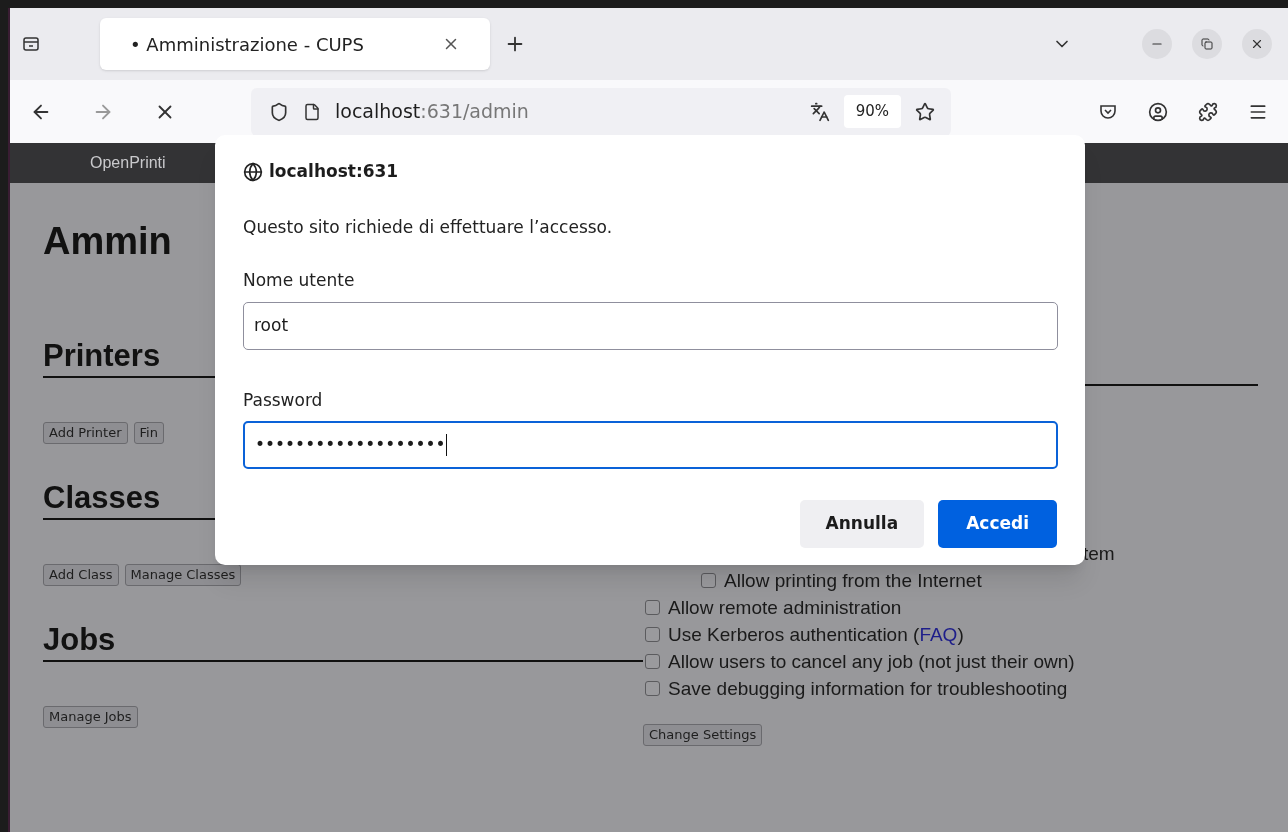 The image size is (1288, 832). I want to click on page-button: Change Settings, so click(703, 735).